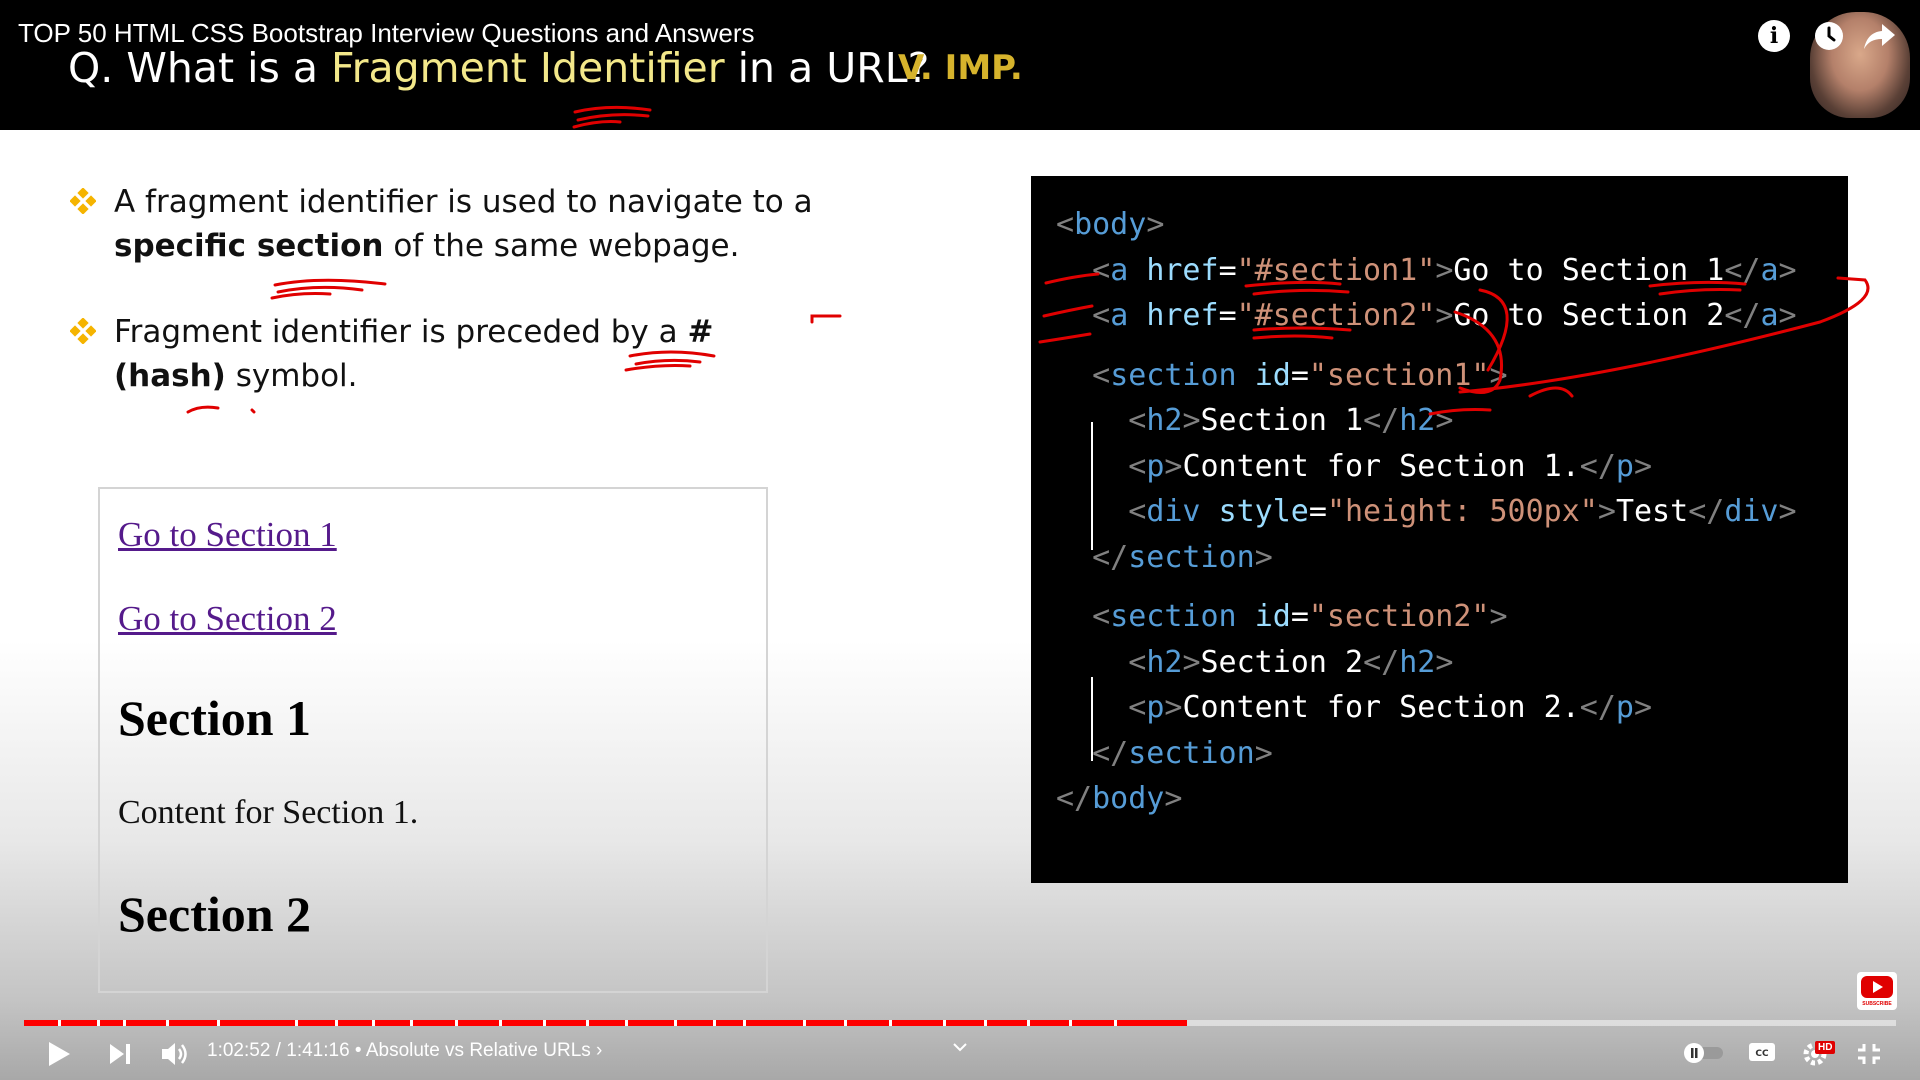 This screenshot has height=1080, width=1920. I want to click on autoplay-toggle-icon, so click(1704, 1053).